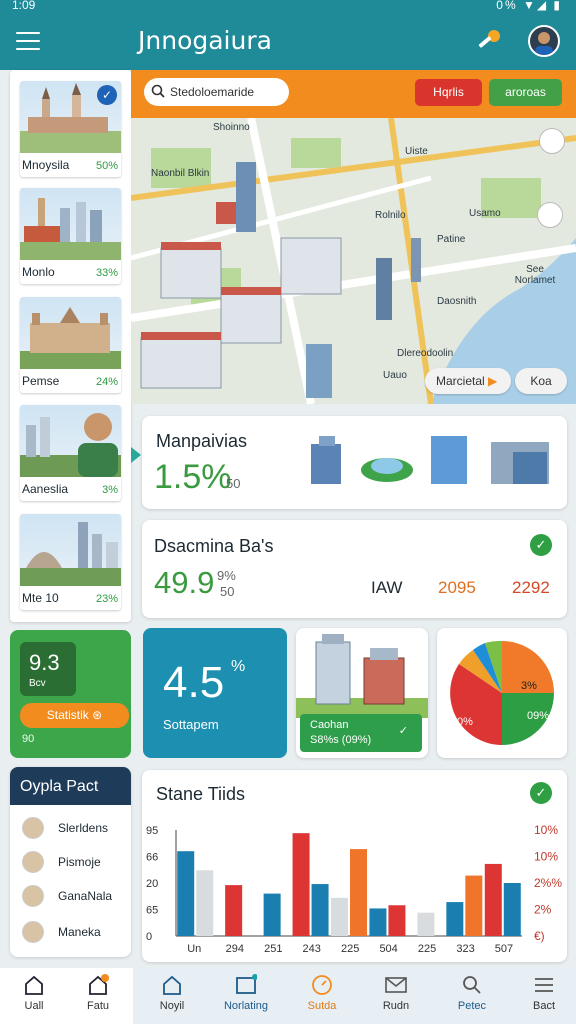 Image resolution: width=576 pixels, height=1024 pixels. Describe the element at coordinates (33, 932) in the screenshot. I see `avatar` at that location.